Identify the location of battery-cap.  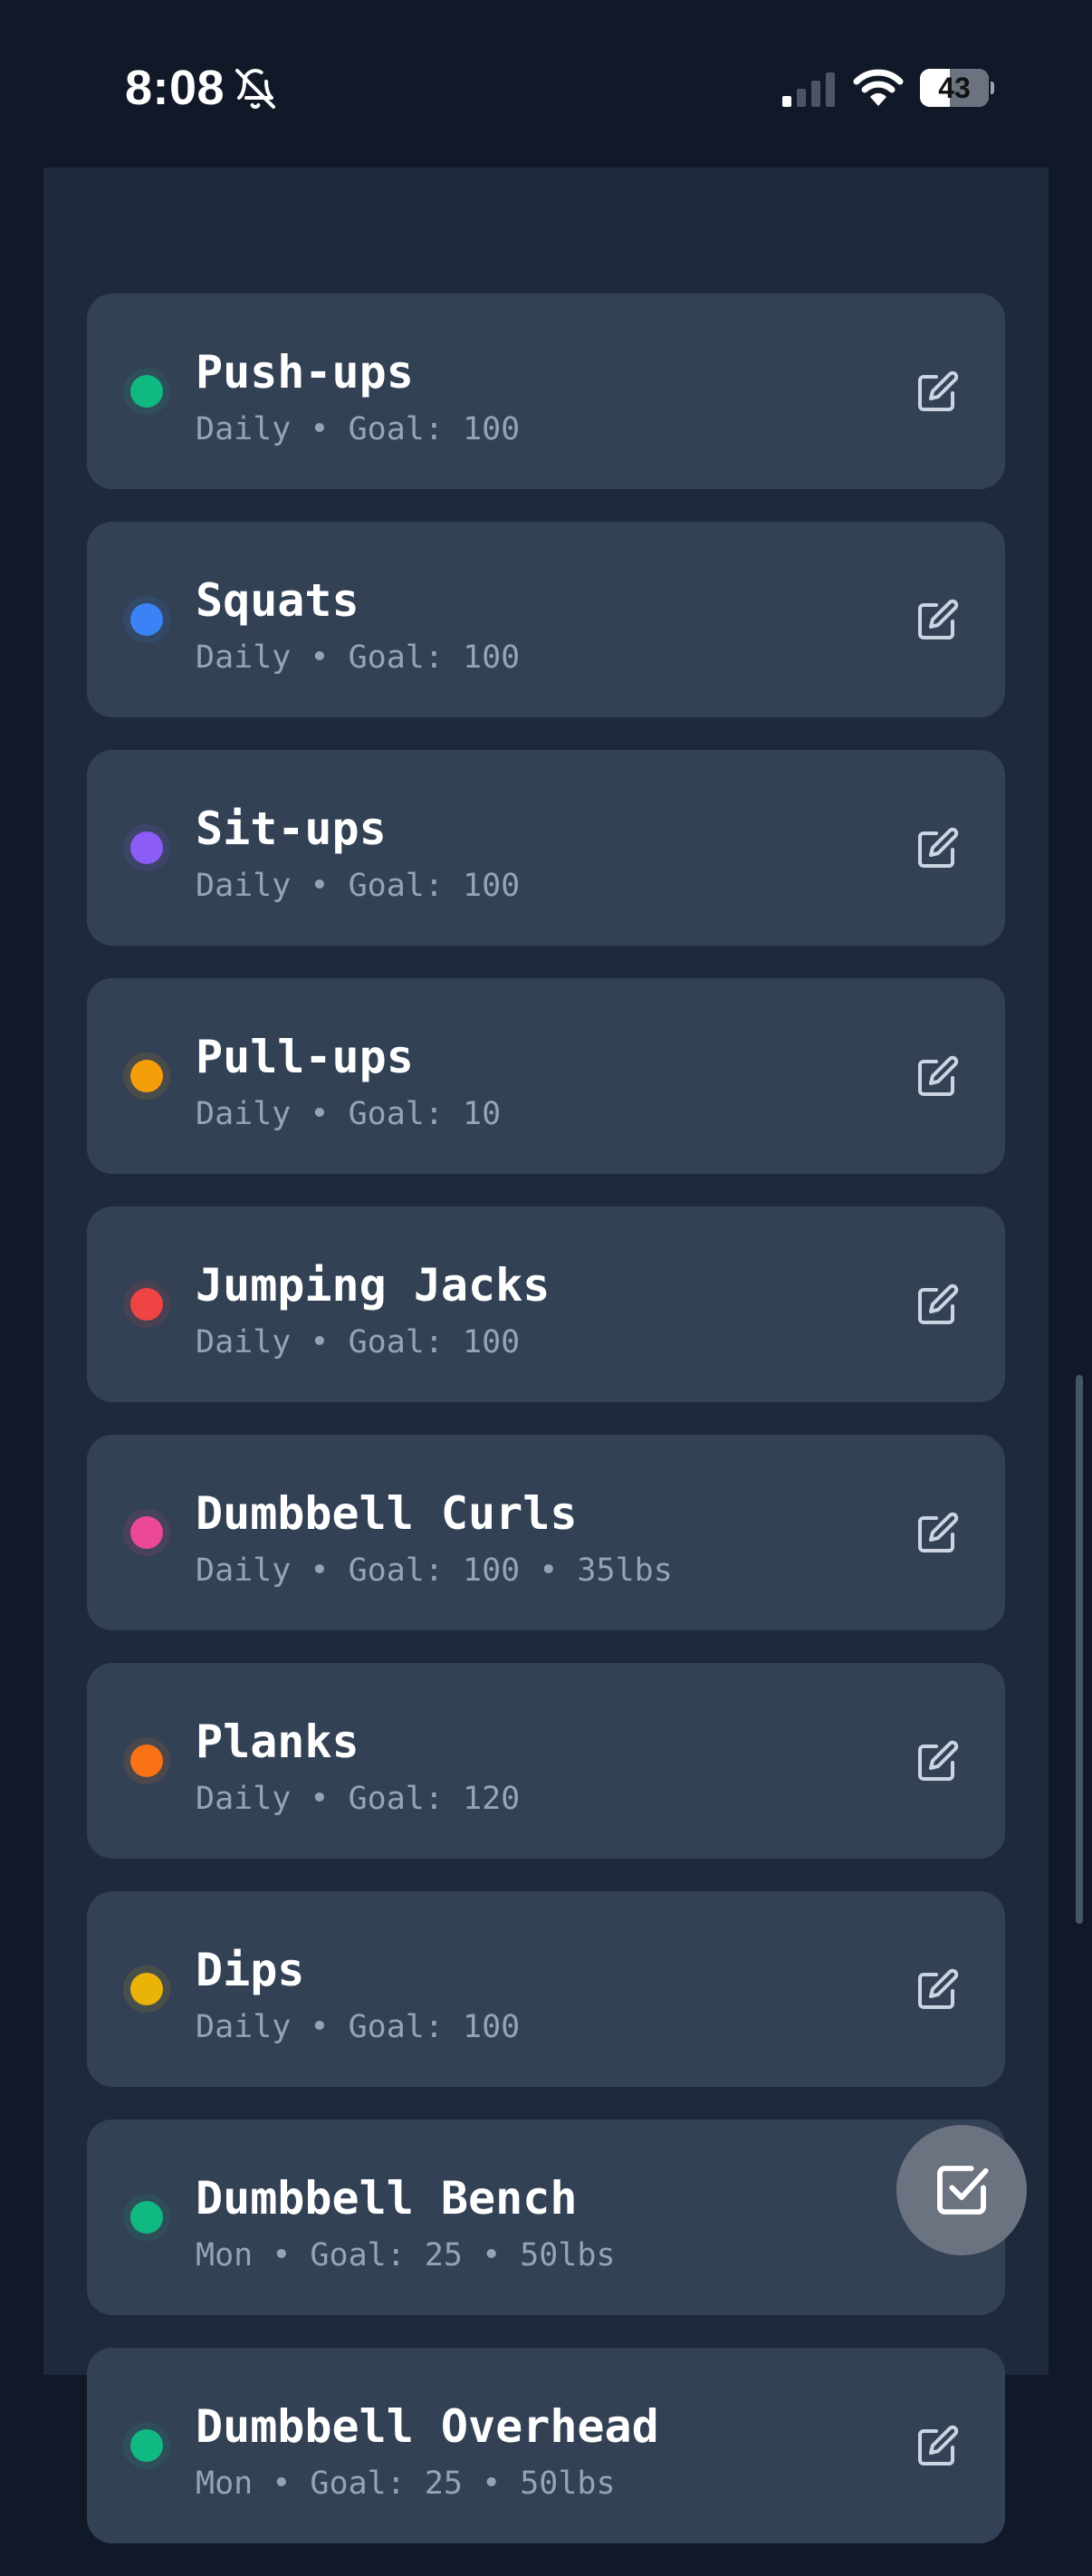
(993, 88).